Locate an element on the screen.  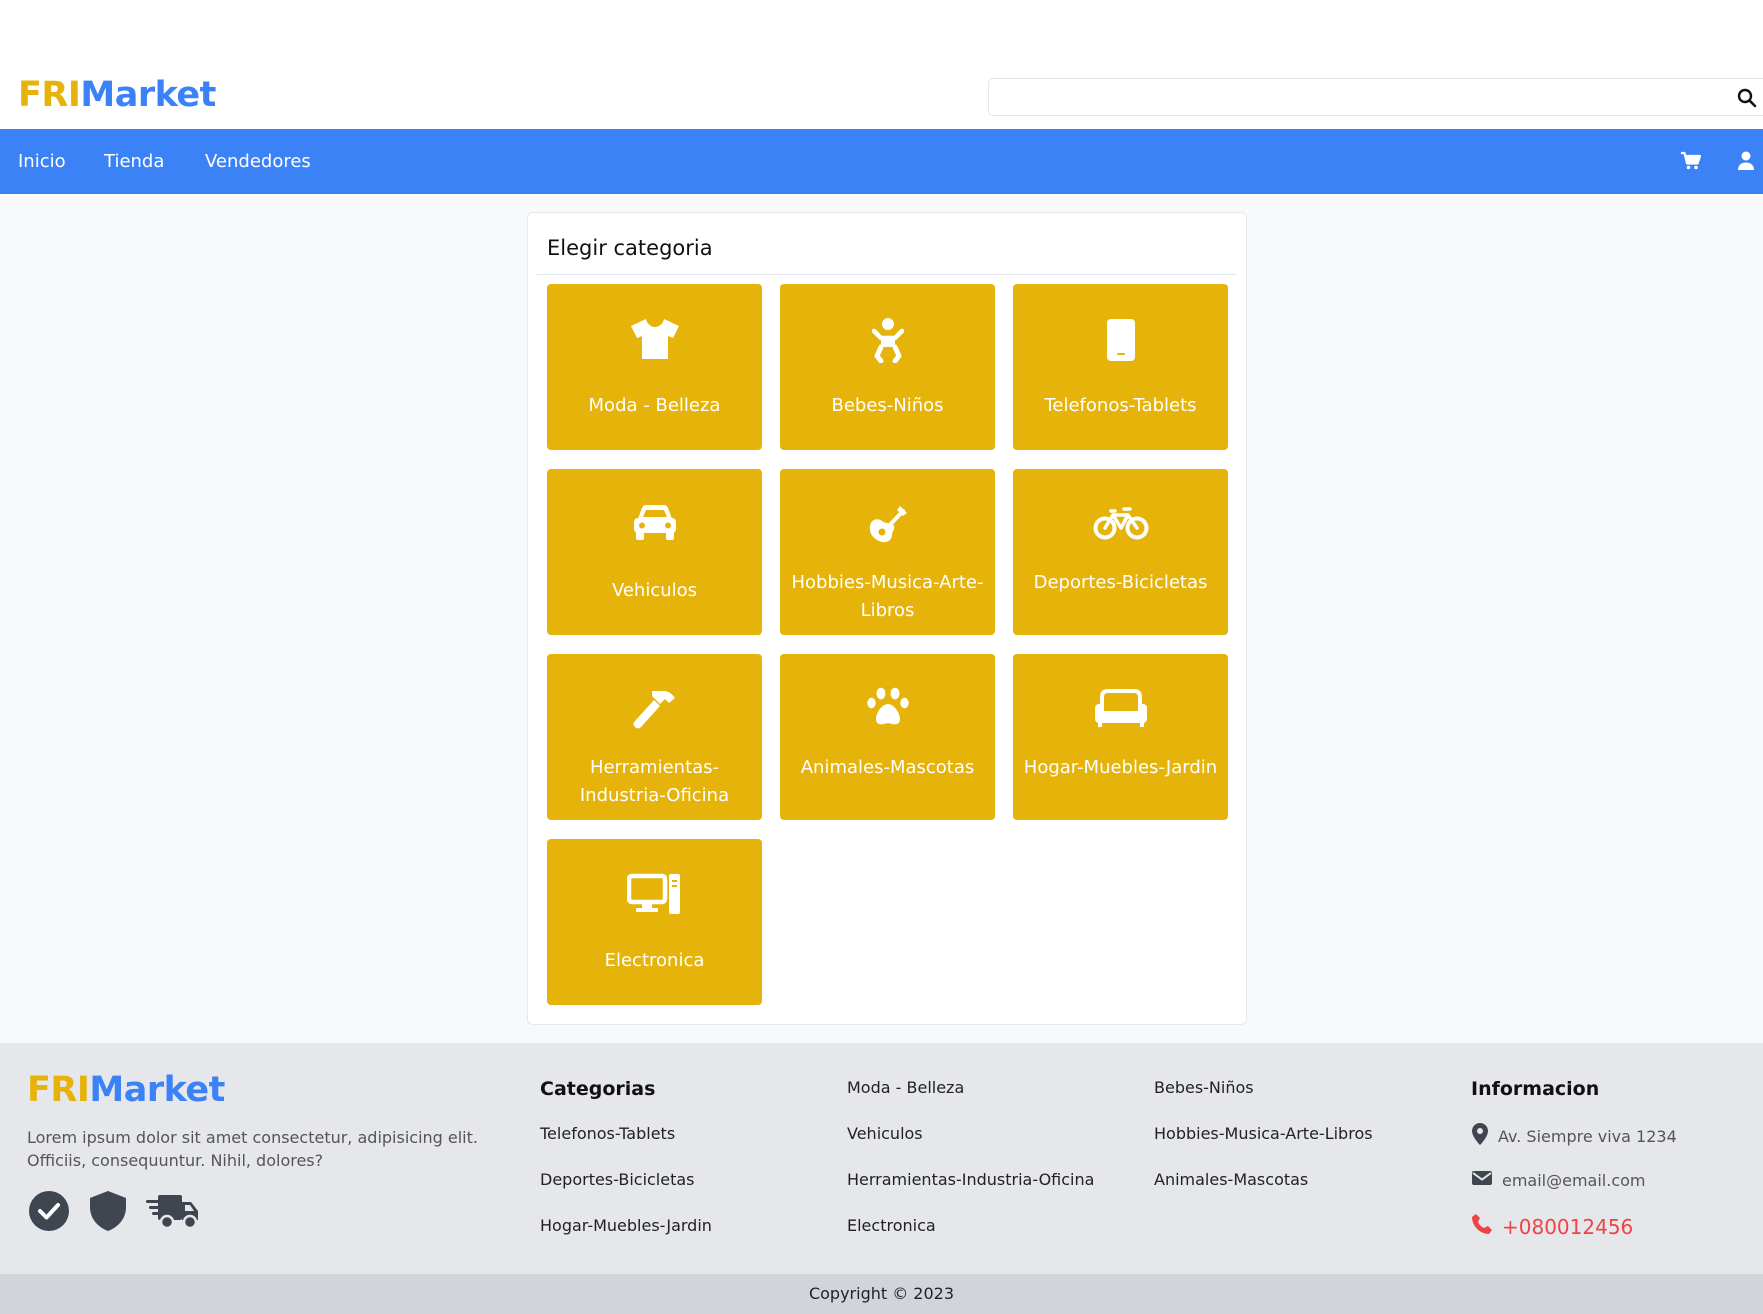
footer-phone-row: +080012456 is located at coordinates (1552, 1226).